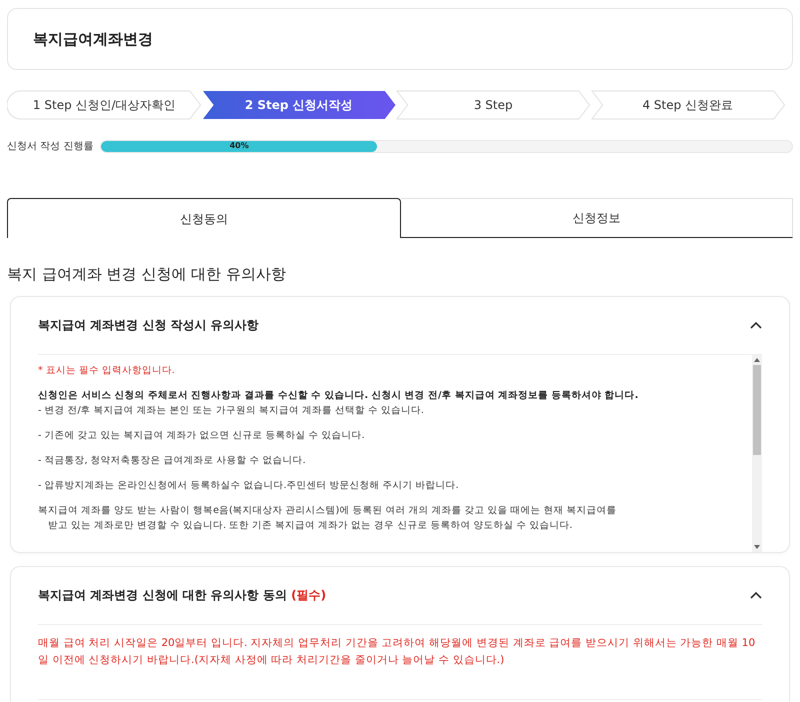  What do you see at coordinates (339, 395) in the screenshot?
I see `notice-text: 신청인은 서비스 신청의 주체로서 진행사항과 결과를 수신할 수 있습니다. 신청시 변경 전/후 복지급여 계좌정보를 등록하셔야 합니다.` at bounding box center [339, 395].